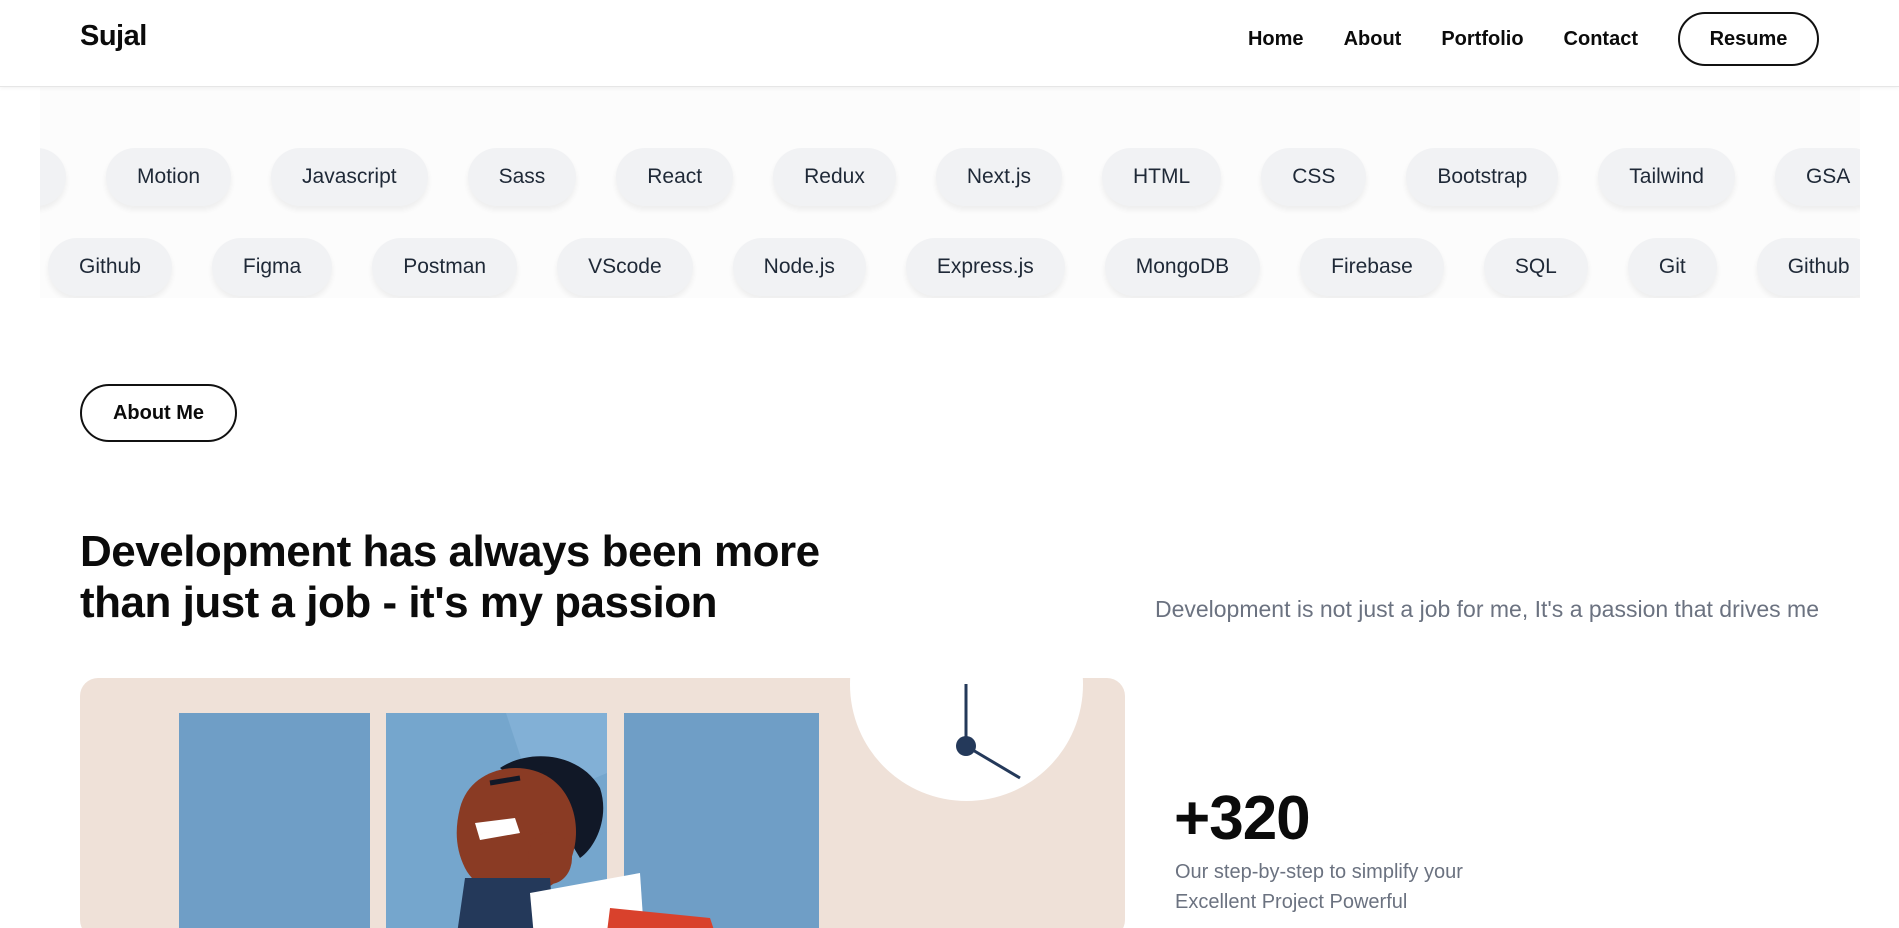  I want to click on nav-link-contact: Contact, so click(1601, 39).